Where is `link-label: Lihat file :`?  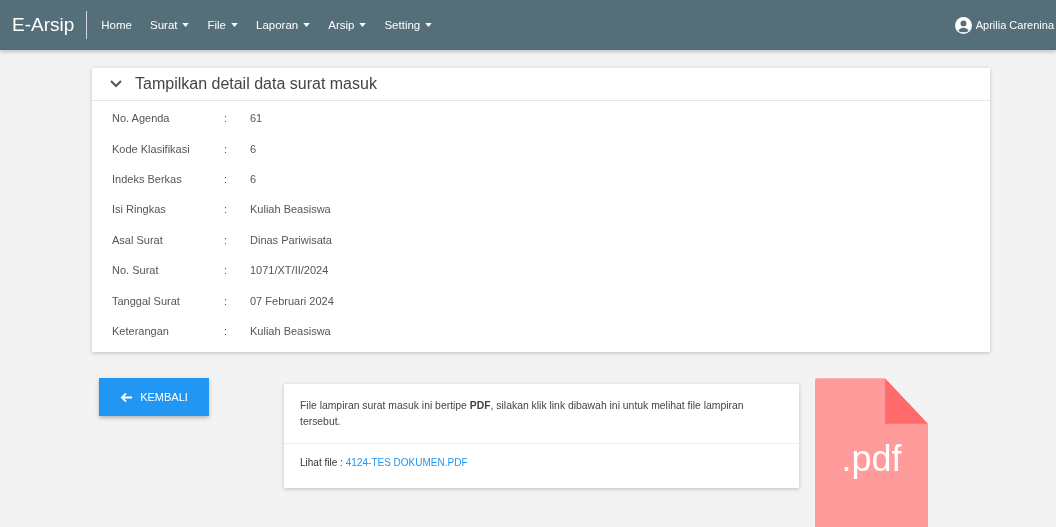 link-label: Lihat file : is located at coordinates (321, 463).